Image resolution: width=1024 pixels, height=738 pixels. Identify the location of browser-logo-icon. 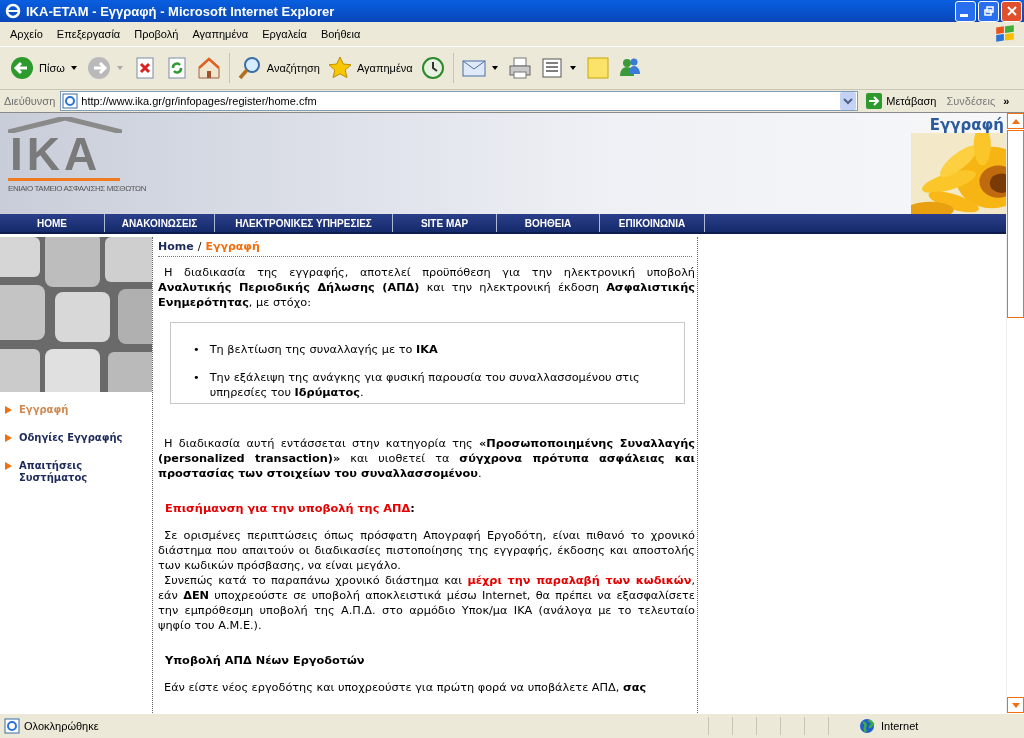
(13, 11).